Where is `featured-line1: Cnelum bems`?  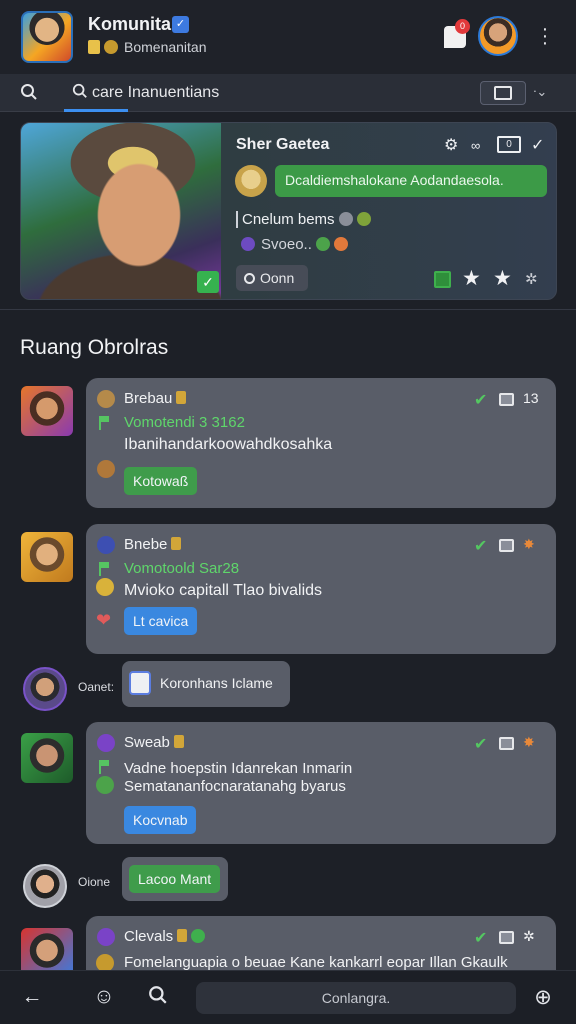
featured-line1: Cnelum bems is located at coordinates (303, 219).